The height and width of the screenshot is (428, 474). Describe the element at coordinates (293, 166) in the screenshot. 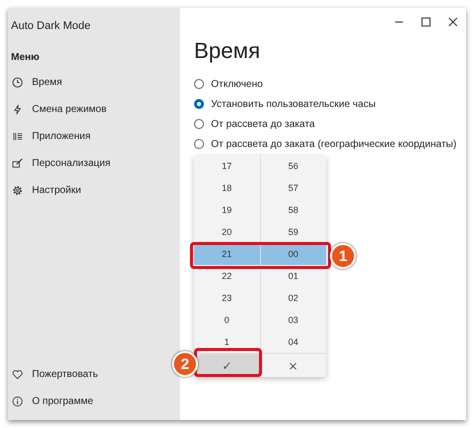

I see `minute-option: 56` at that location.